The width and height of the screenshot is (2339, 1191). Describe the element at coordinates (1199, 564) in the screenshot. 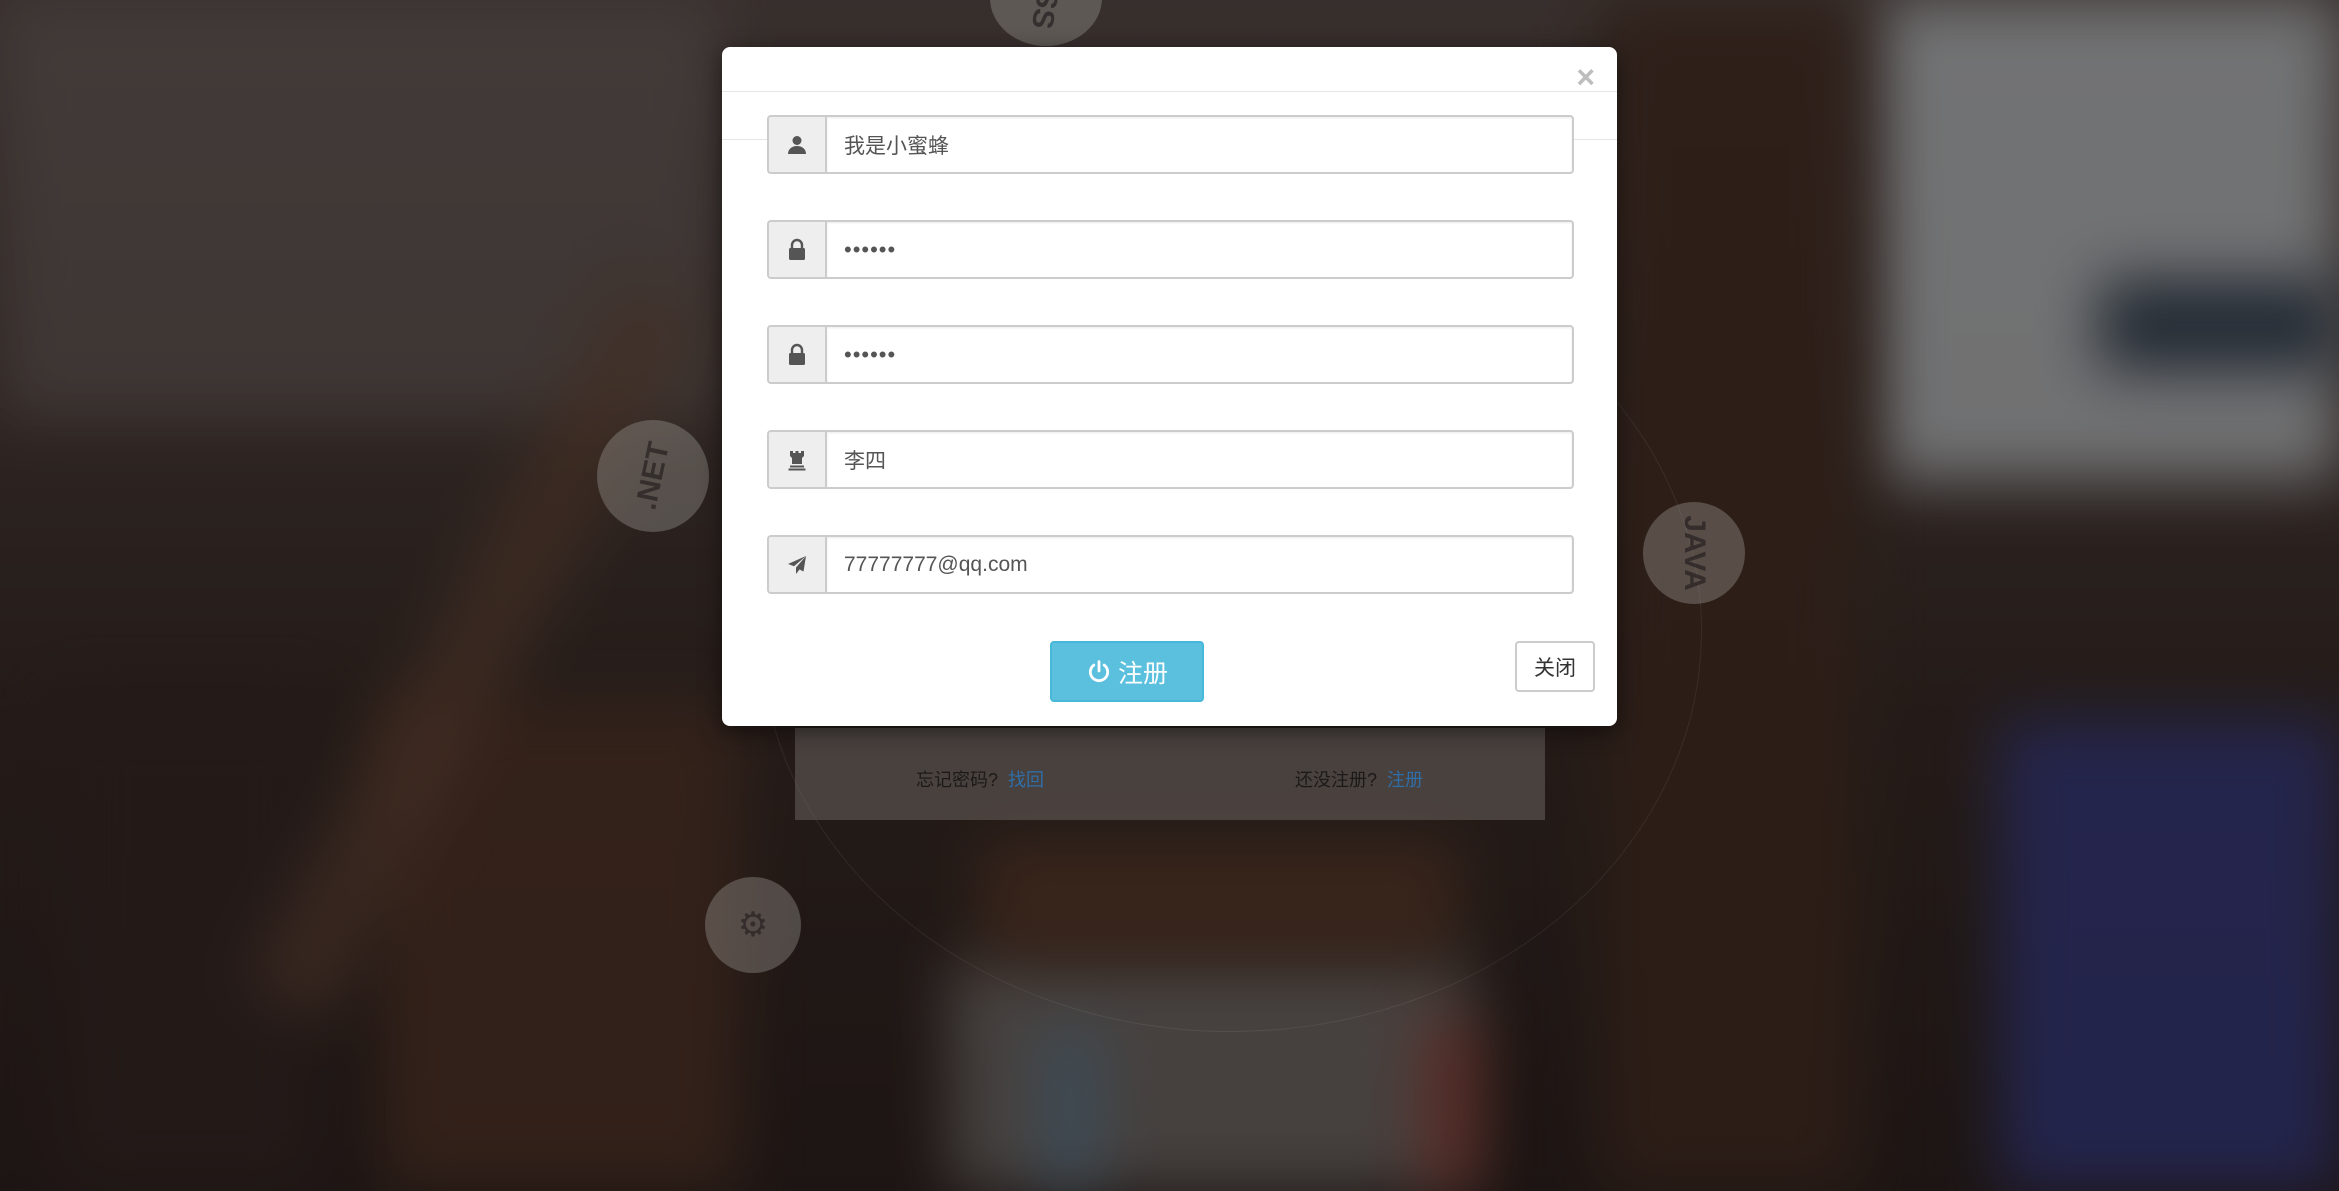

I see `email-input` at that location.